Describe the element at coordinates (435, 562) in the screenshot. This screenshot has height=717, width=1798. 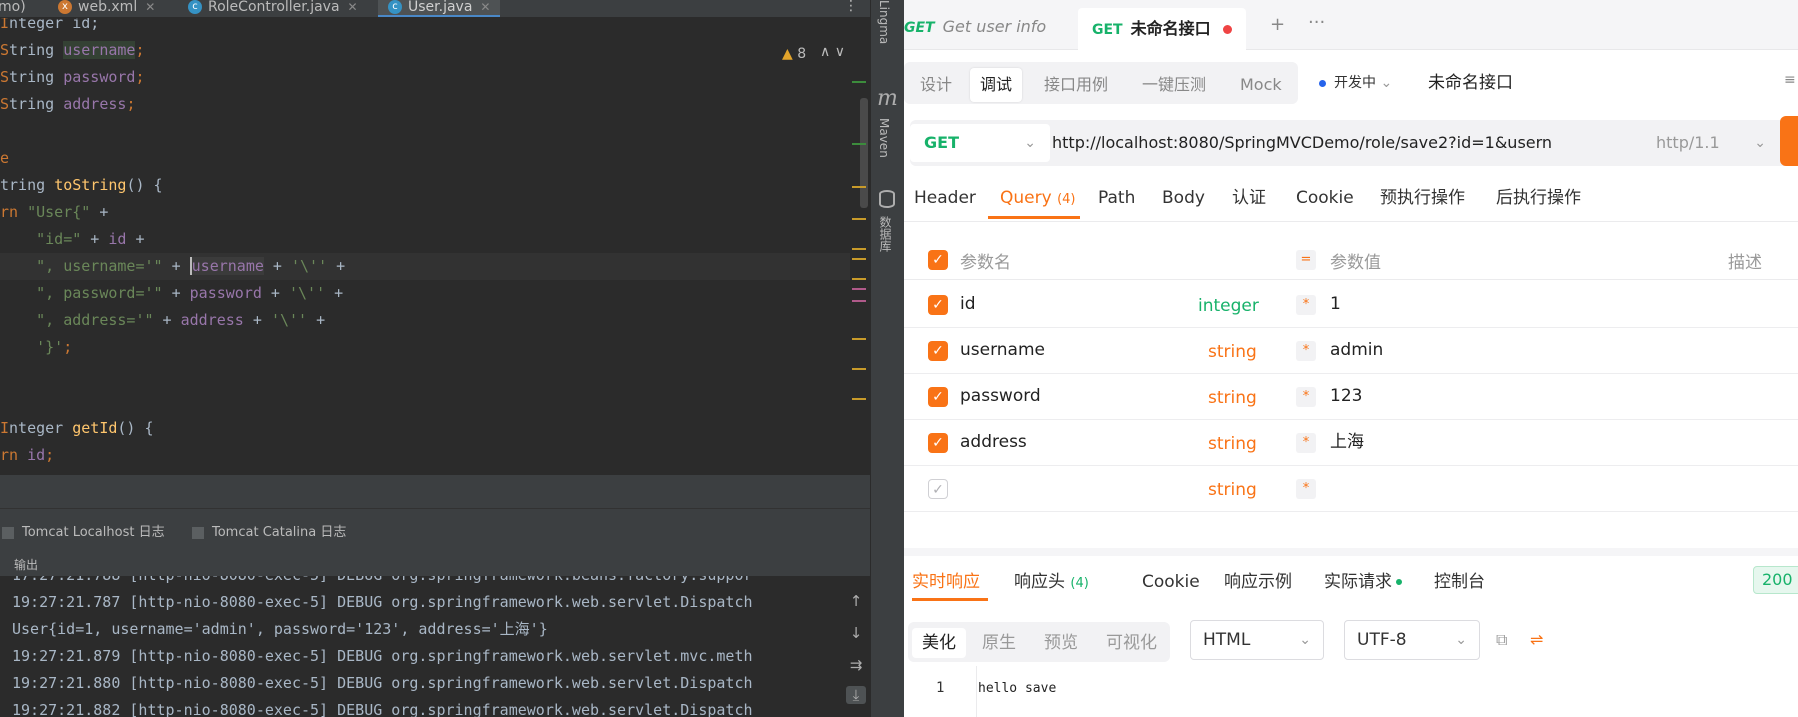
I see `output-title: 输出` at that location.